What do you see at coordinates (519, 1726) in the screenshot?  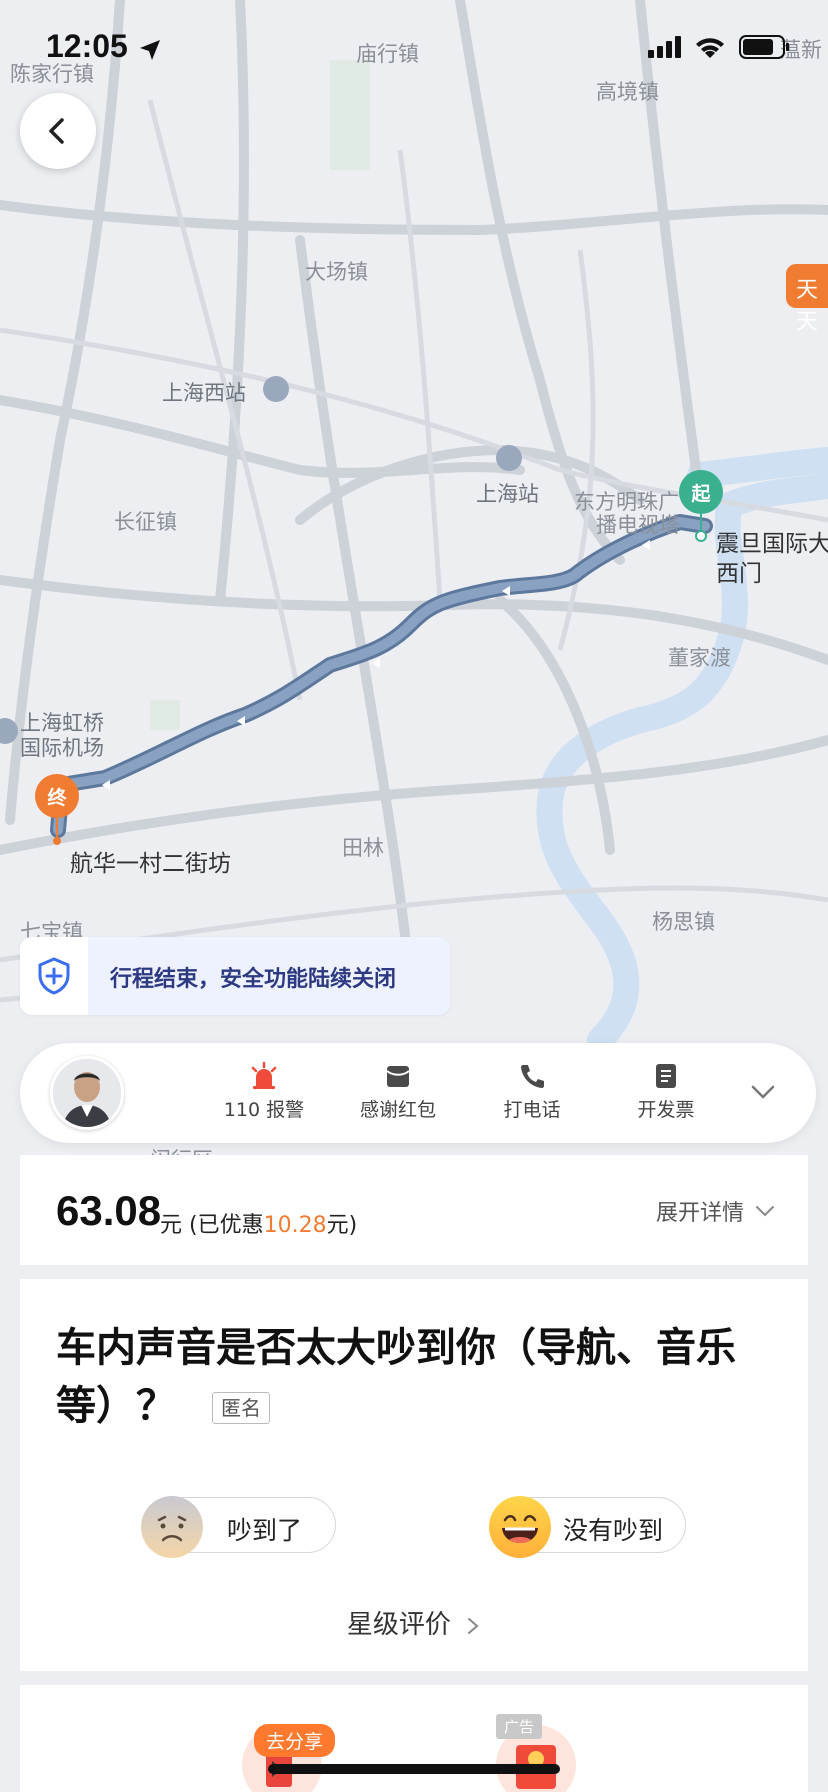 I see `ad-tag: 广告` at bounding box center [519, 1726].